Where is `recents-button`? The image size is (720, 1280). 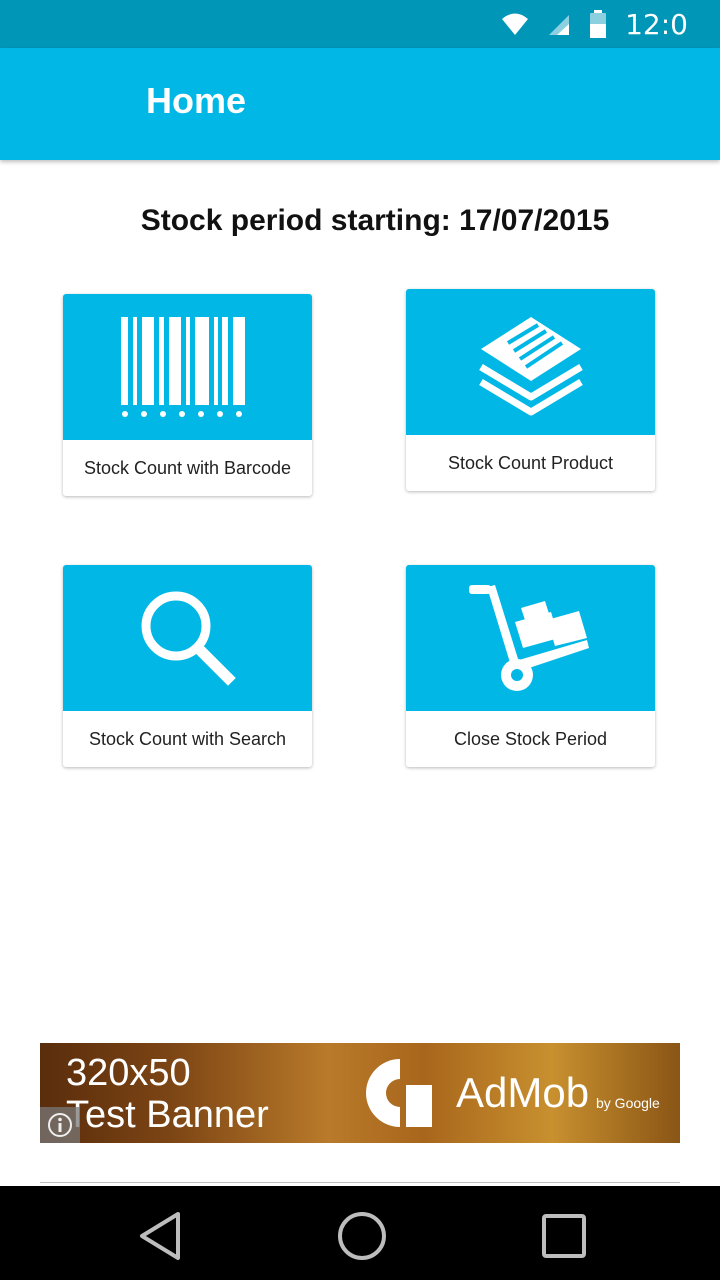
recents-button is located at coordinates (564, 1236).